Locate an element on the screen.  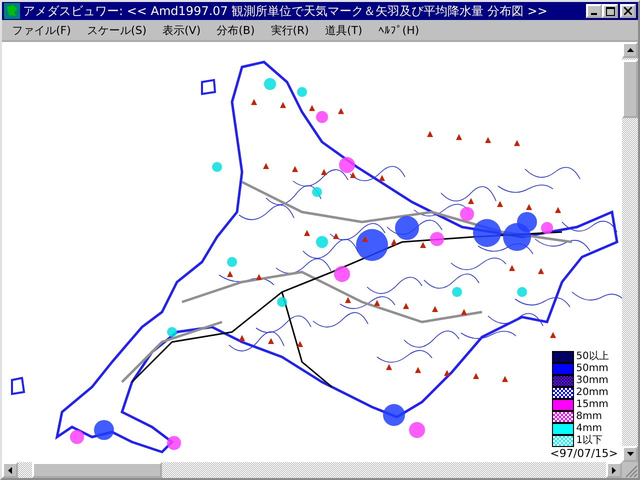
scroll-right-button is located at coordinates (614, 470).